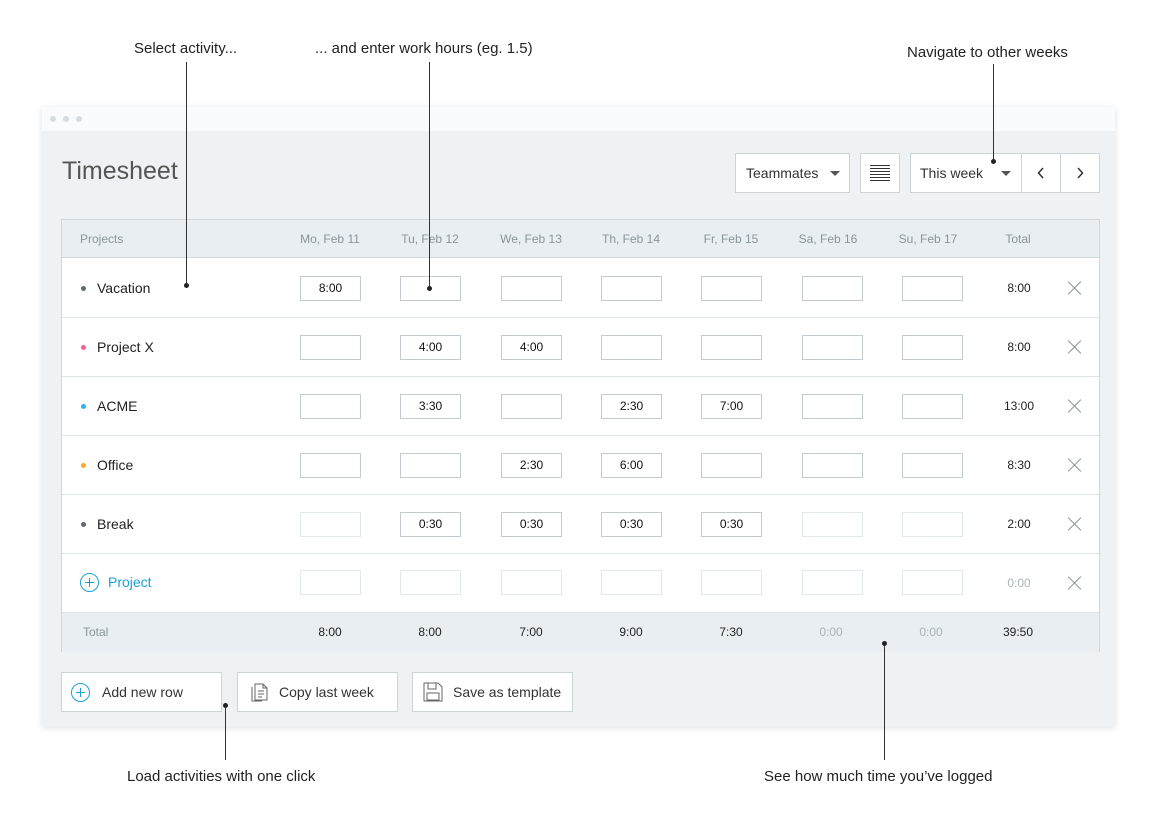  Describe the element at coordinates (115, 465) in the screenshot. I see `project-select: Office` at that location.